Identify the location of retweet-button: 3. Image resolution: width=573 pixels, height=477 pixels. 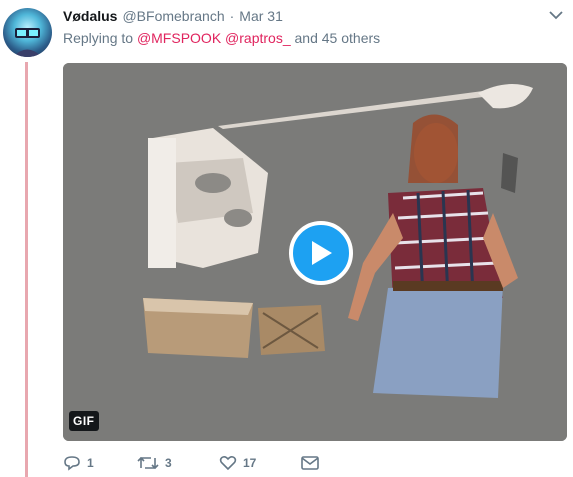
(178, 463).